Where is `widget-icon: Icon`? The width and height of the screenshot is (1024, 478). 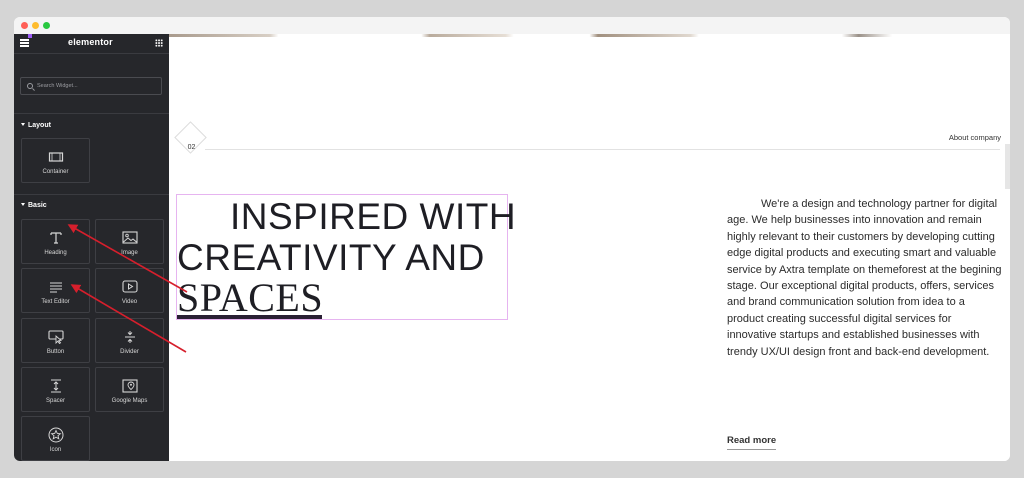 widget-icon: Icon is located at coordinates (55, 438).